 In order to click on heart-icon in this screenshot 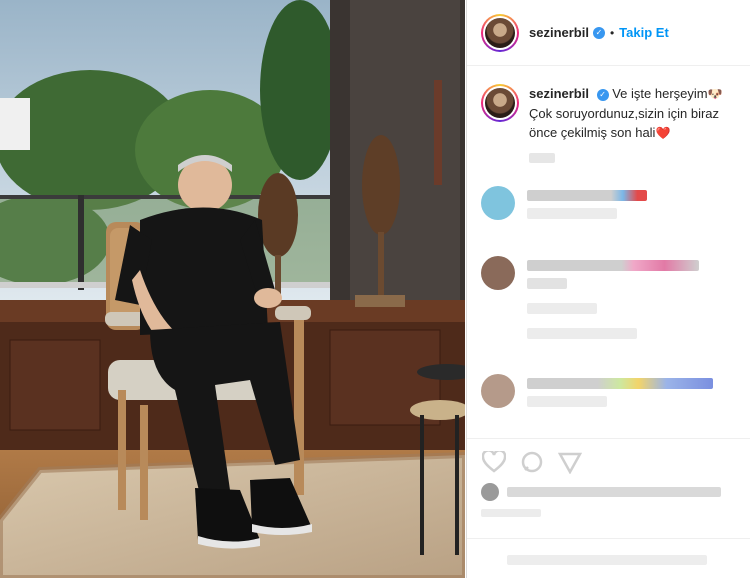, I will do `click(494, 462)`.